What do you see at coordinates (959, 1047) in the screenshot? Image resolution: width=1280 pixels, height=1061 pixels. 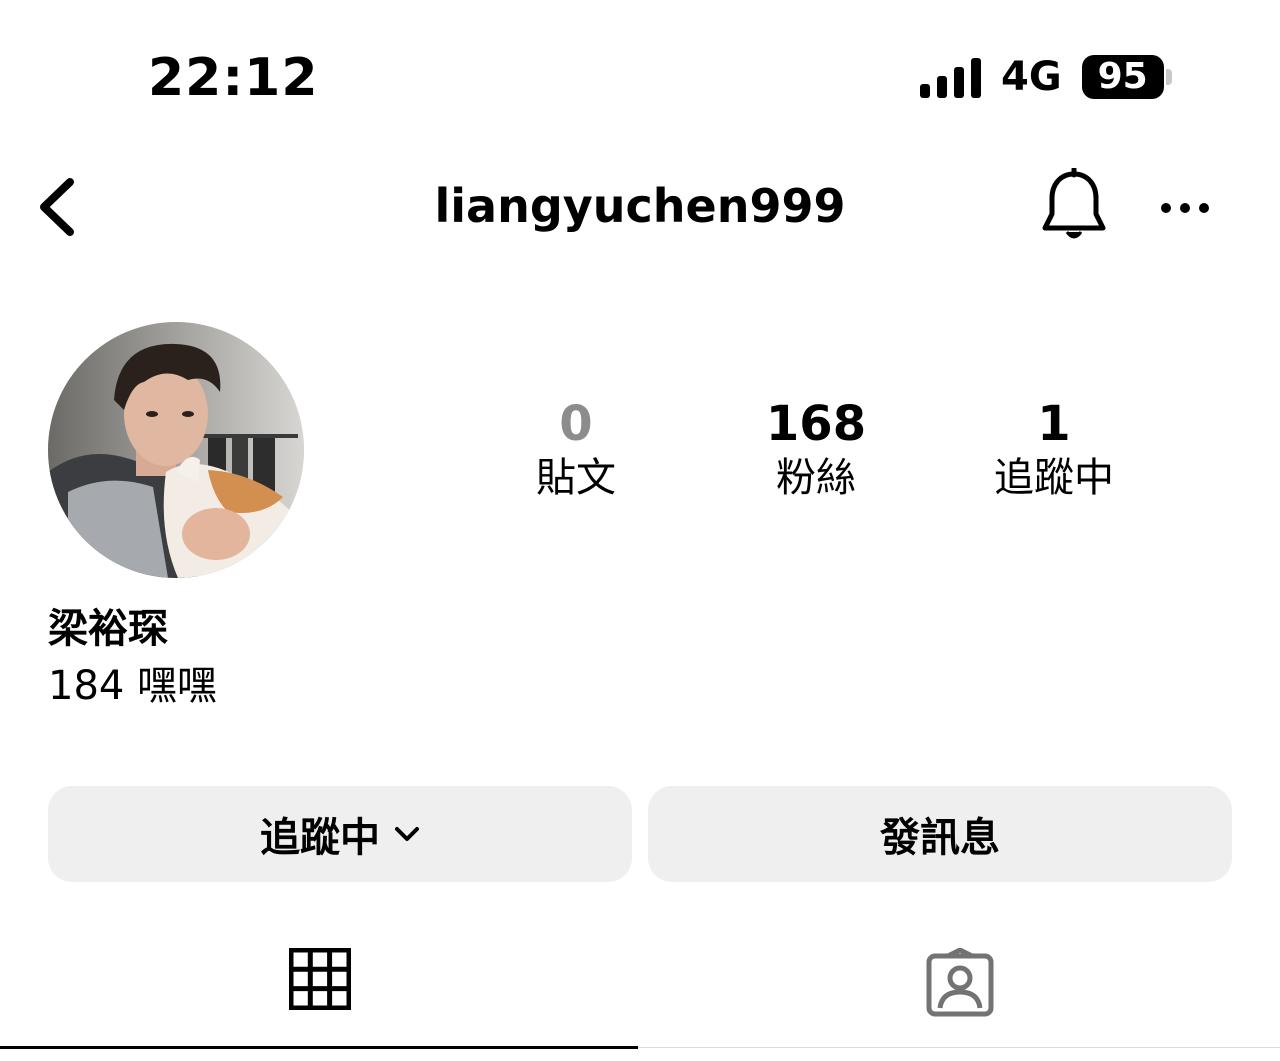 I see `tab-divider` at bounding box center [959, 1047].